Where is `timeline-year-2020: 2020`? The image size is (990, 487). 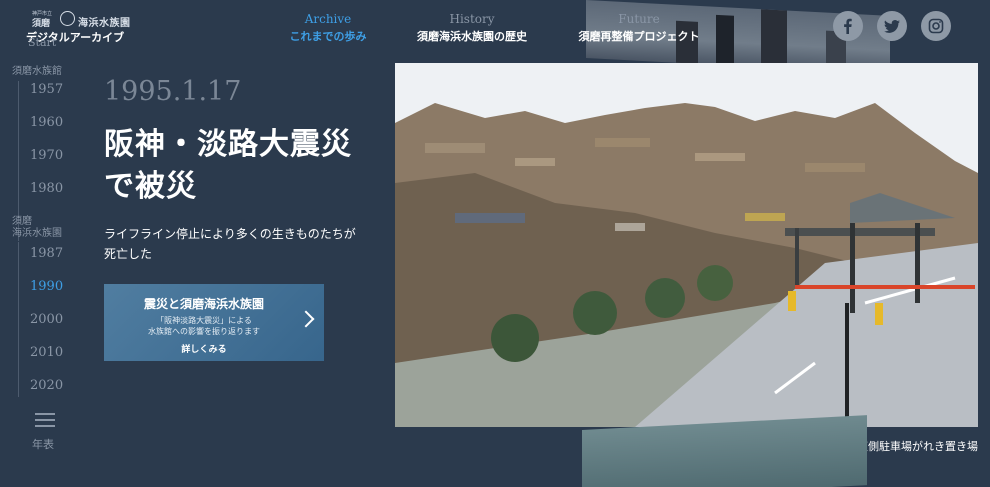
timeline-year-2020: 2020 is located at coordinates (46, 385).